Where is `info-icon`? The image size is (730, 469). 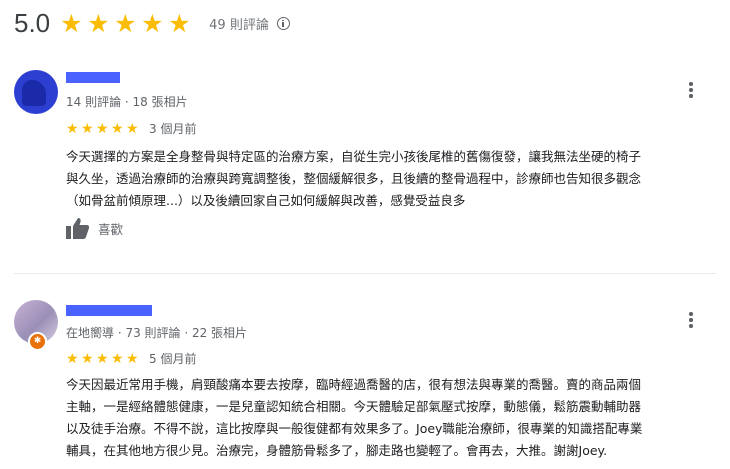 info-icon is located at coordinates (283, 23).